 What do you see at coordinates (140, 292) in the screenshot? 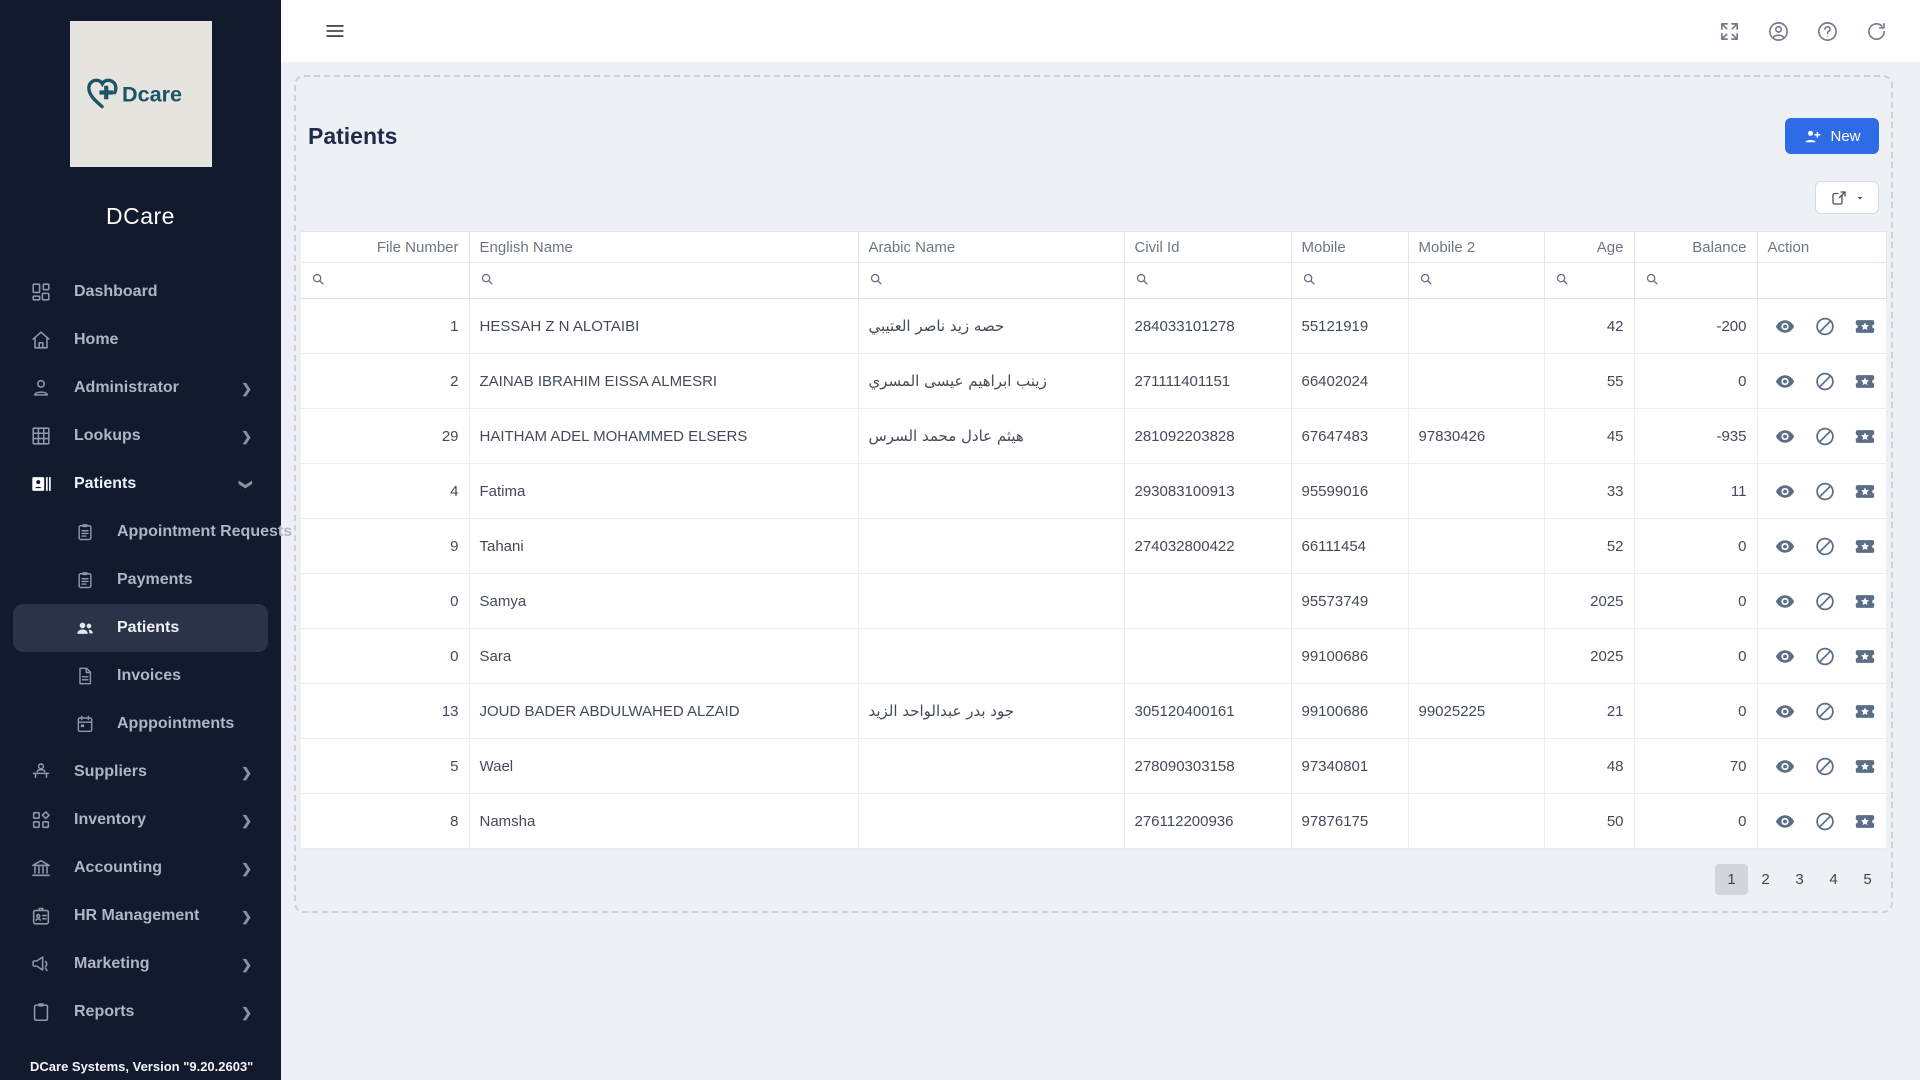
I see `sidebar-item: Dashboard ❯` at bounding box center [140, 292].